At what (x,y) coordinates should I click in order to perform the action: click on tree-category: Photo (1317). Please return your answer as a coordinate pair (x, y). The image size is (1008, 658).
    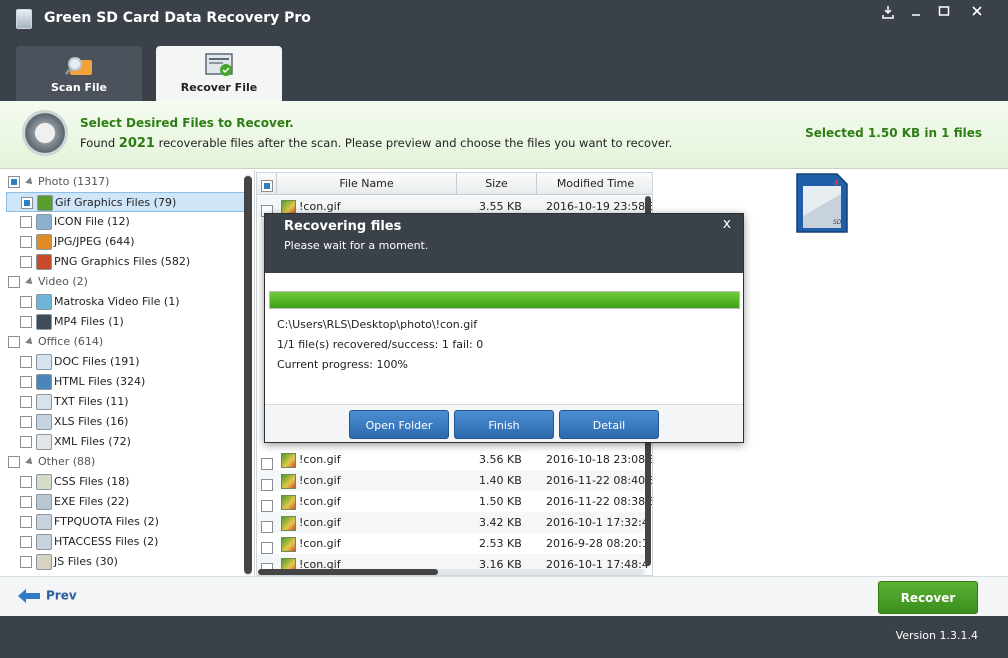
    Looking at the image, I should click on (58, 182).